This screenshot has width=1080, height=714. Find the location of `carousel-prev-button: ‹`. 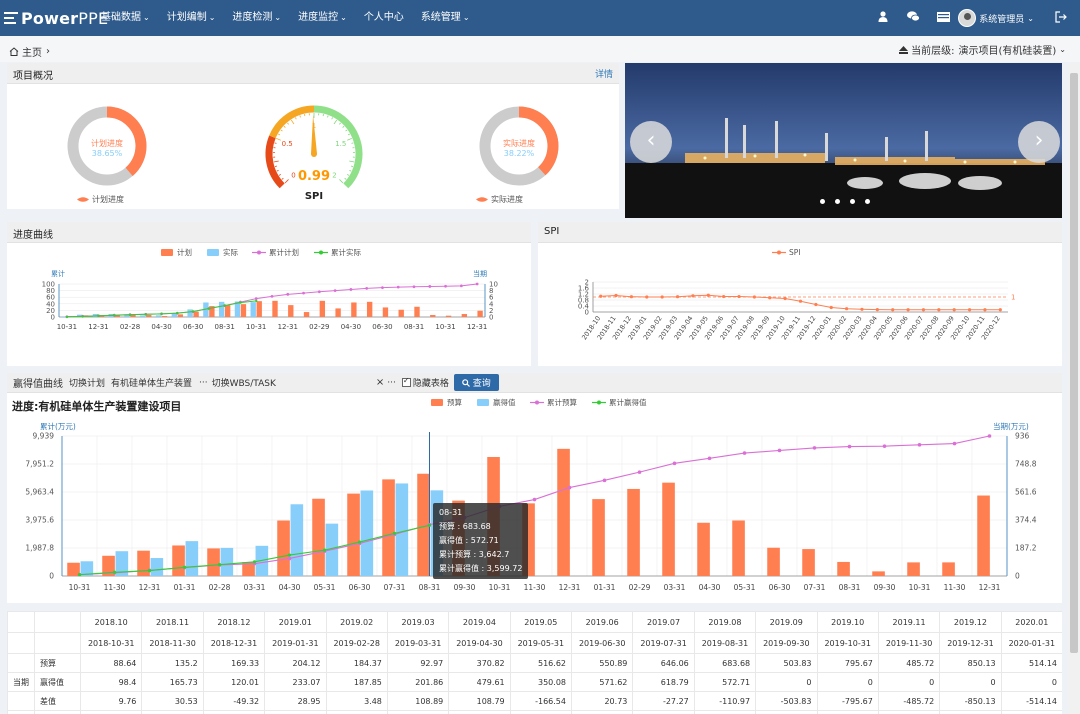

carousel-prev-button: ‹ is located at coordinates (651, 142).